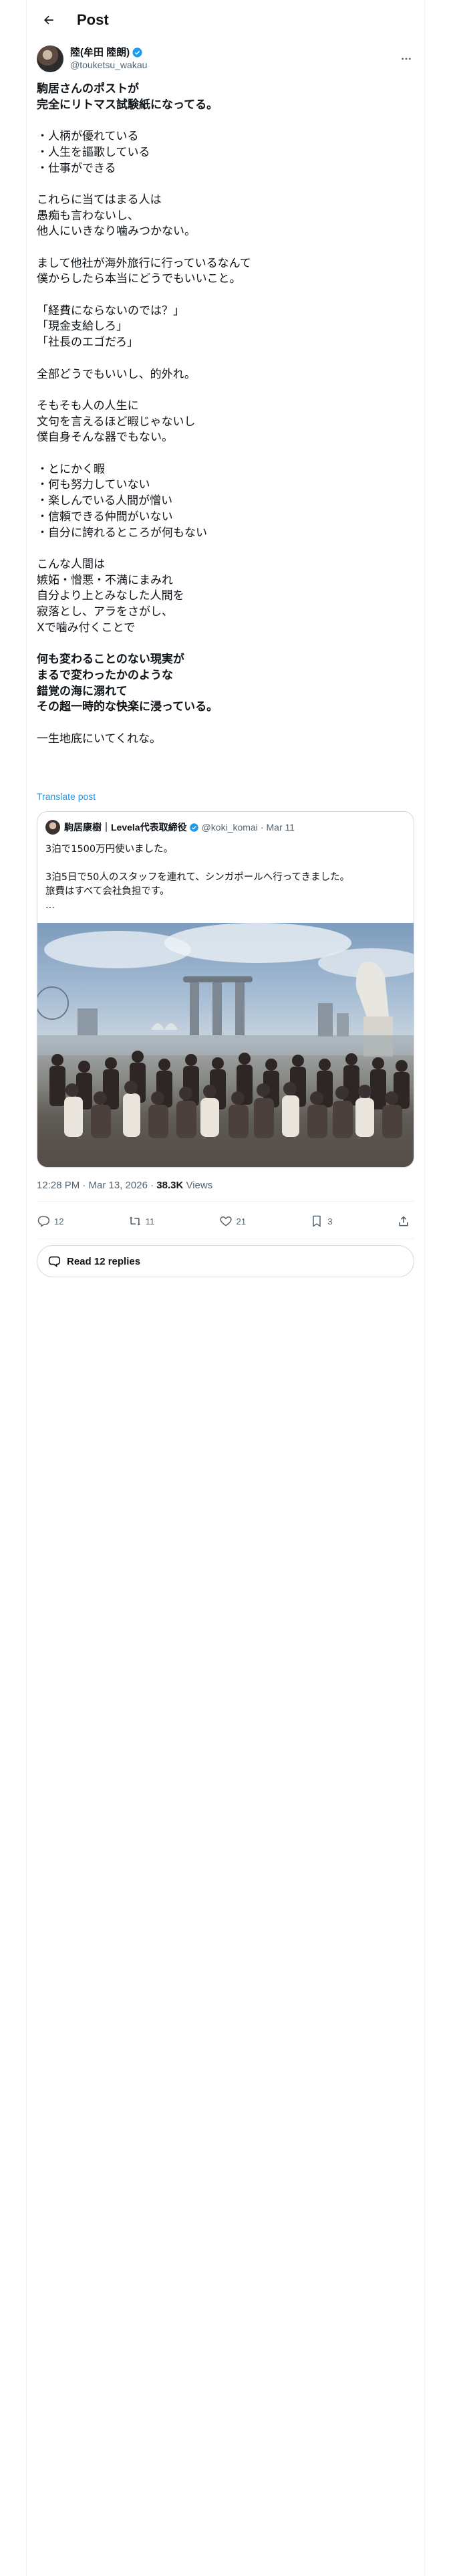  I want to click on quoted-author-name: 駒居康樹｜Levela代表取締役, so click(125, 828).